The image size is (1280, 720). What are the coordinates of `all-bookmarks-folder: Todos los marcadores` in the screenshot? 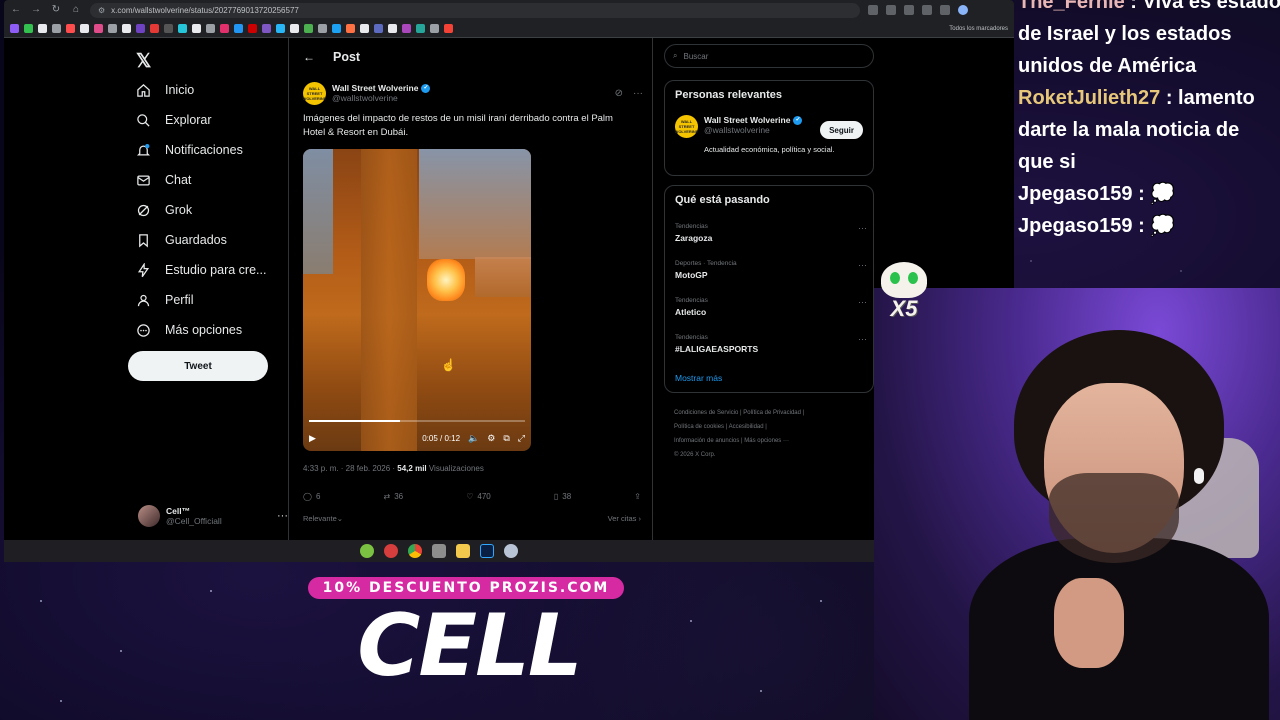 It's located at (978, 29).